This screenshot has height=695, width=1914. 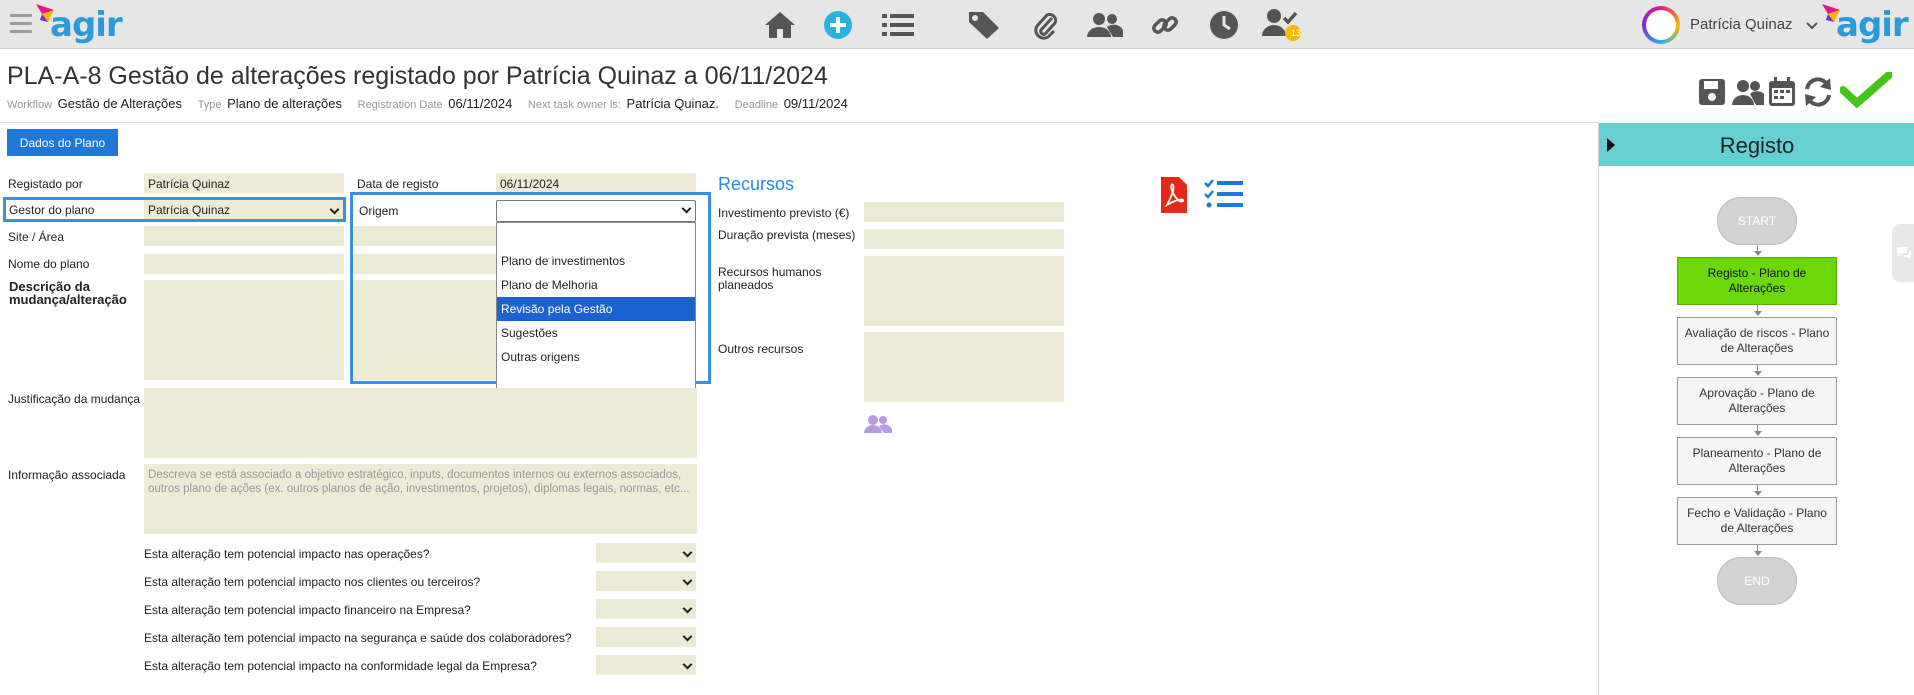 What do you see at coordinates (1866, 90) in the screenshot?
I see `check-icon` at bounding box center [1866, 90].